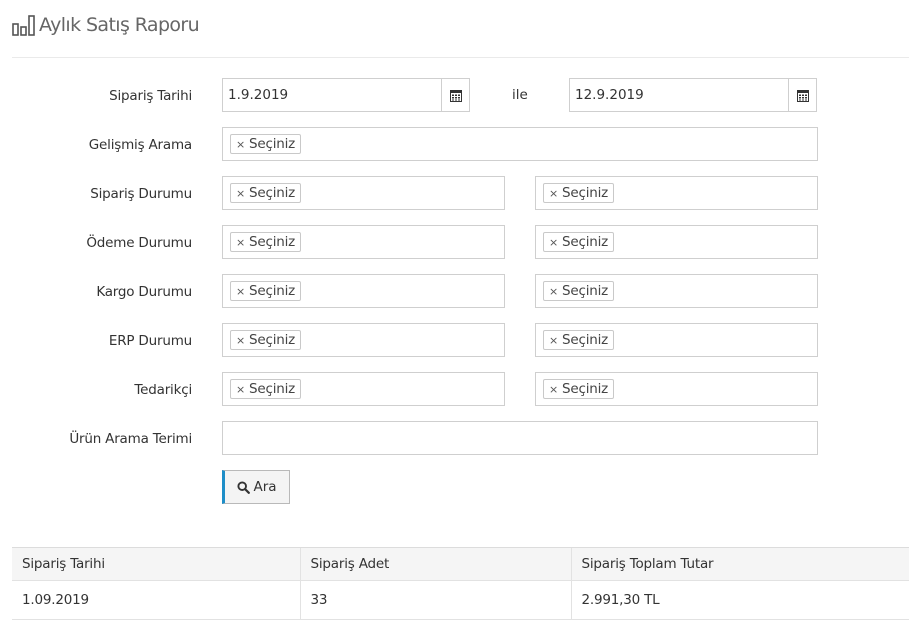 This screenshot has height=632, width=909. Describe the element at coordinates (140, 145) in the screenshot. I see `advanced-search-label: Gelişmiş Arama` at that location.